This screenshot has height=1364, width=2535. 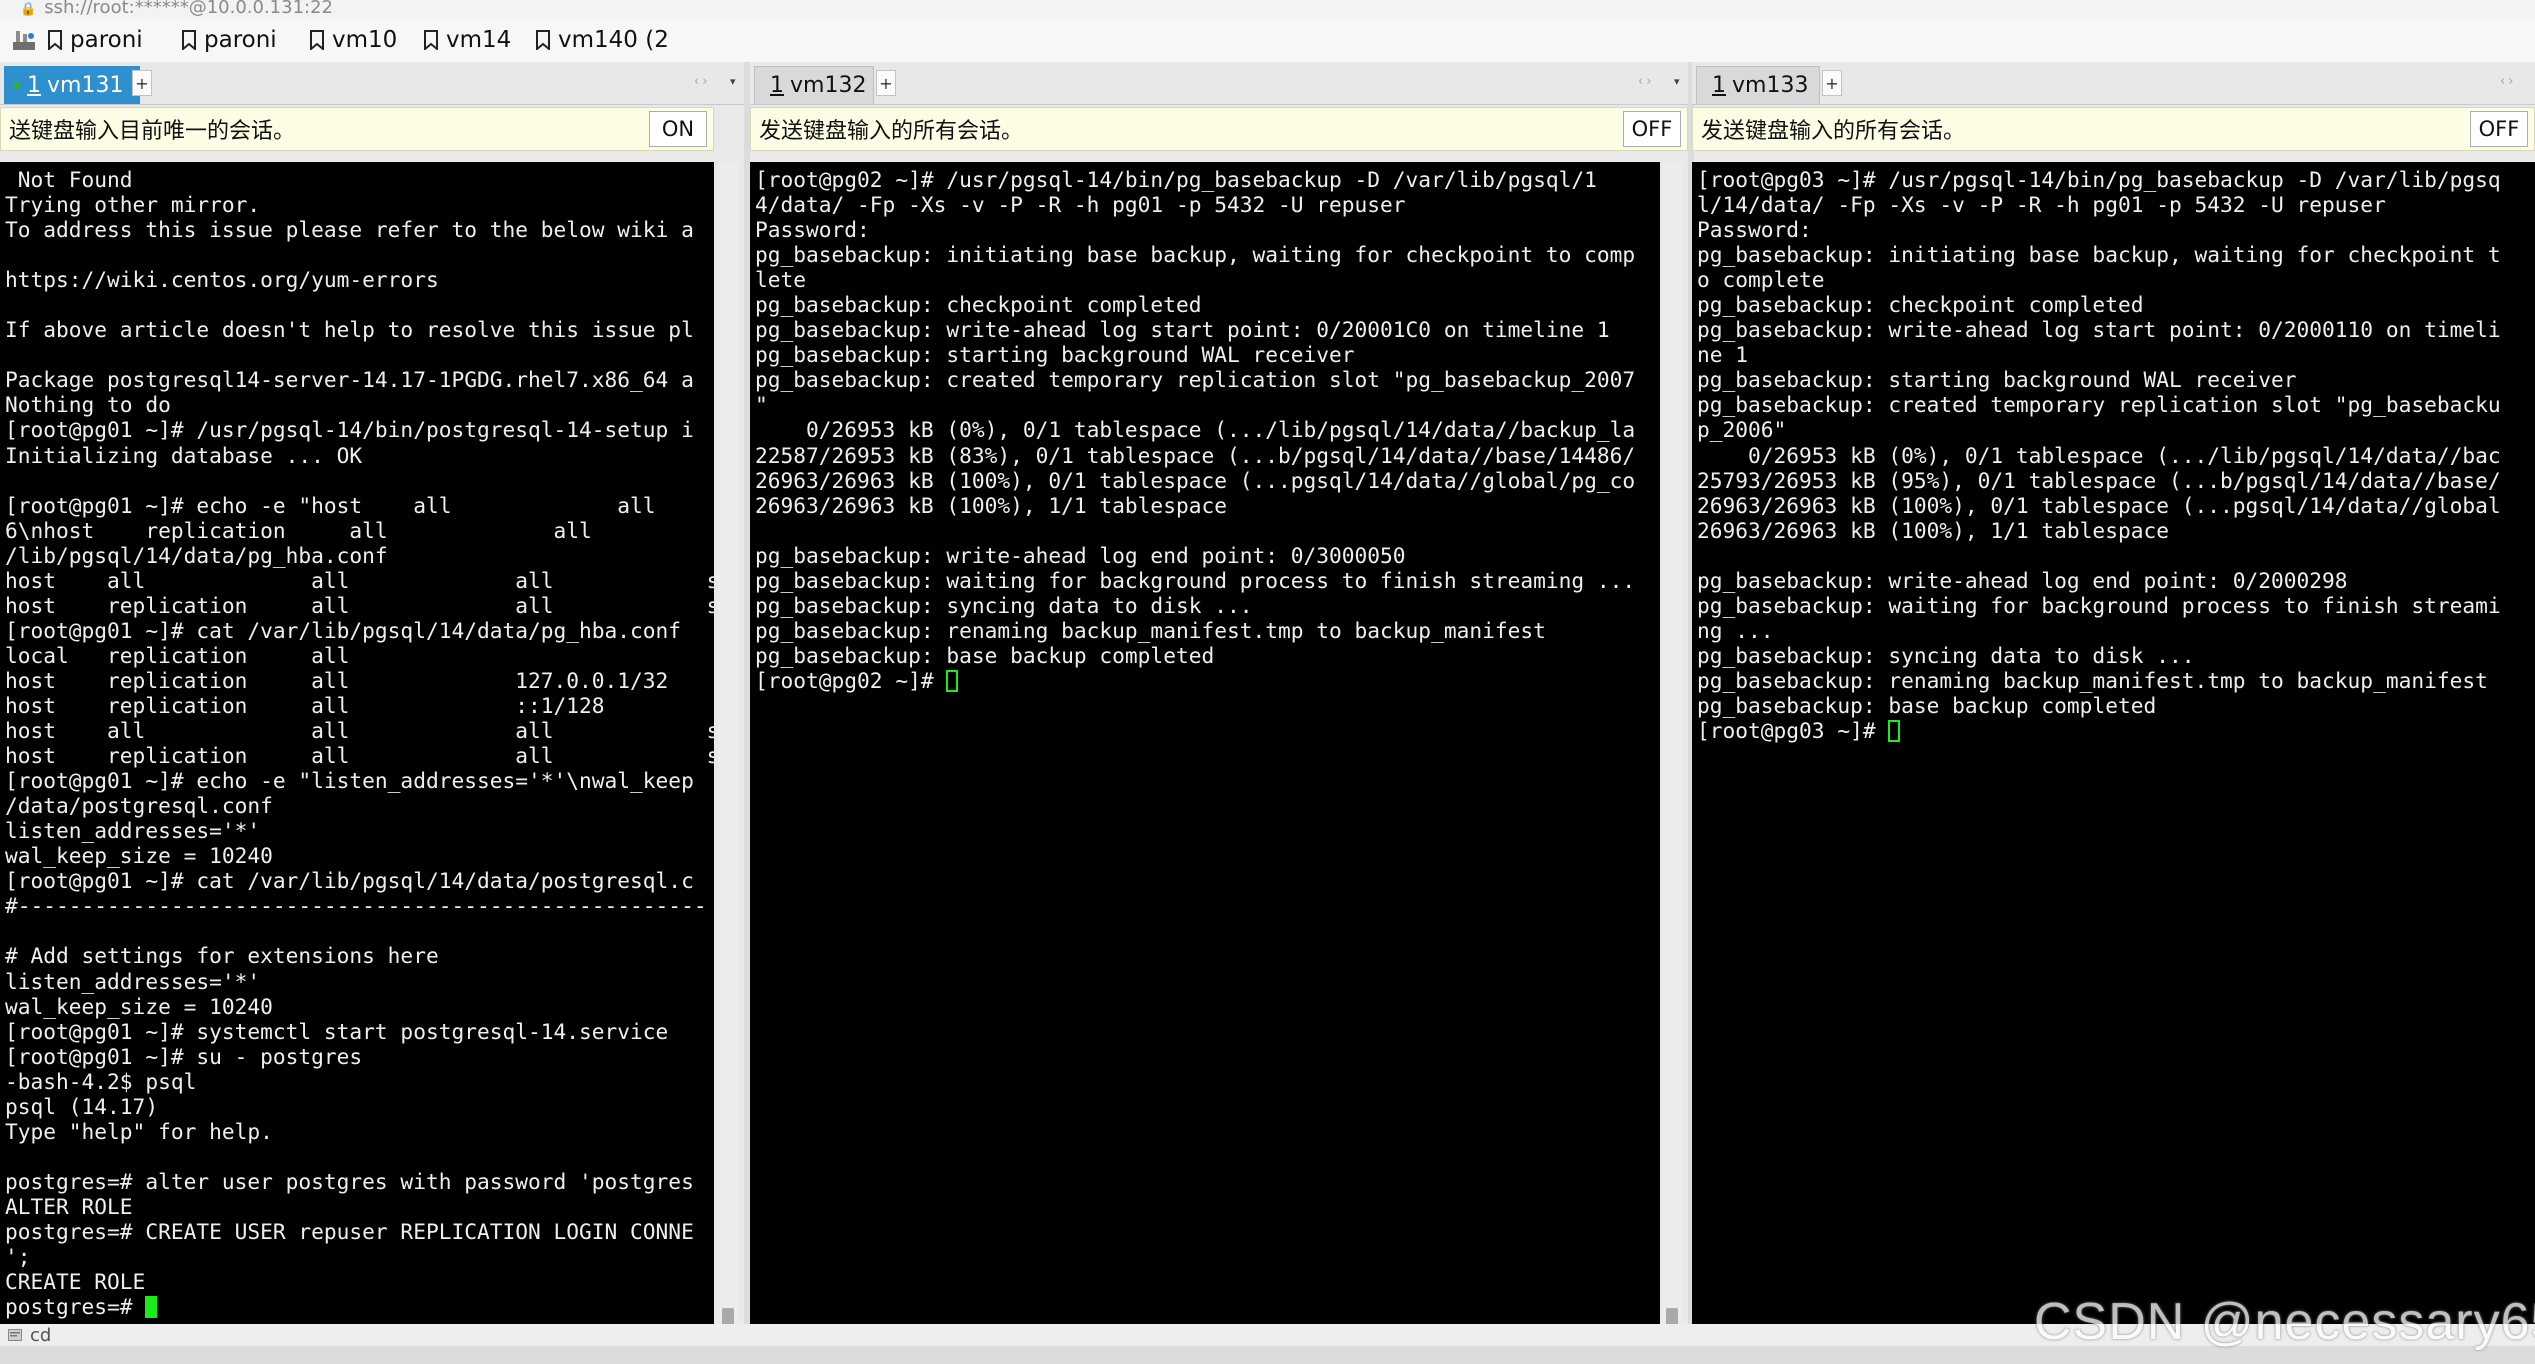 I want to click on lock-icon: 🔒, so click(x=28, y=9).